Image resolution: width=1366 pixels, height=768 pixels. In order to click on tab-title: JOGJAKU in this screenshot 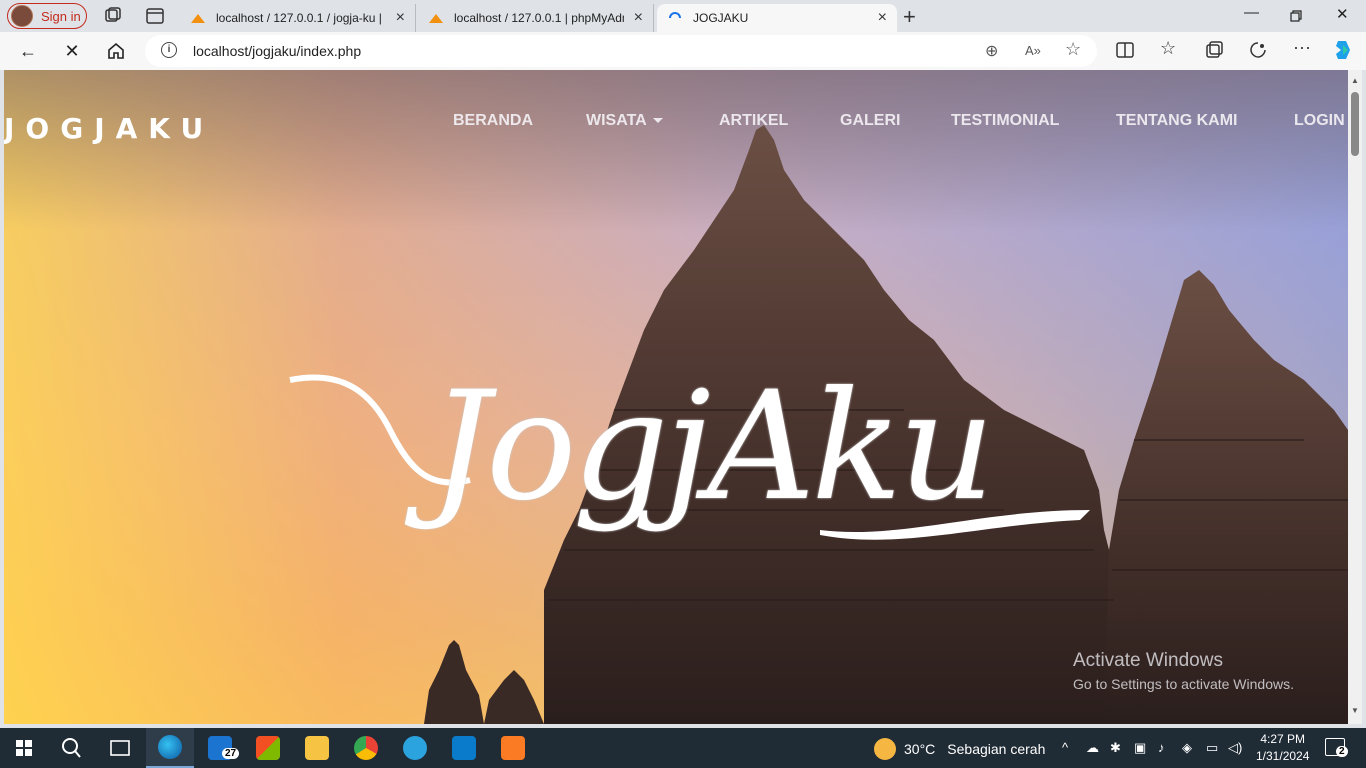, I will do `click(721, 18)`.